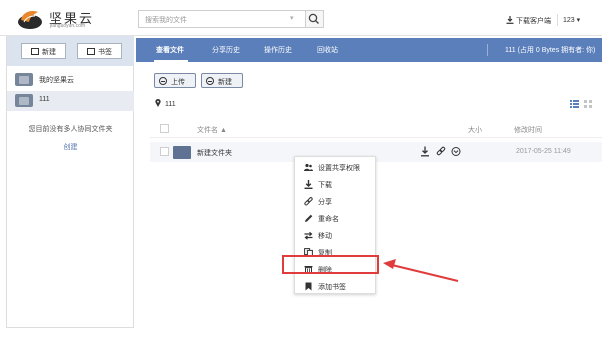  What do you see at coordinates (376, 129) in the screenshot?
I see `table-header: 文件名 ▲ 大小 修改时间` at bounding box center [376, 129].